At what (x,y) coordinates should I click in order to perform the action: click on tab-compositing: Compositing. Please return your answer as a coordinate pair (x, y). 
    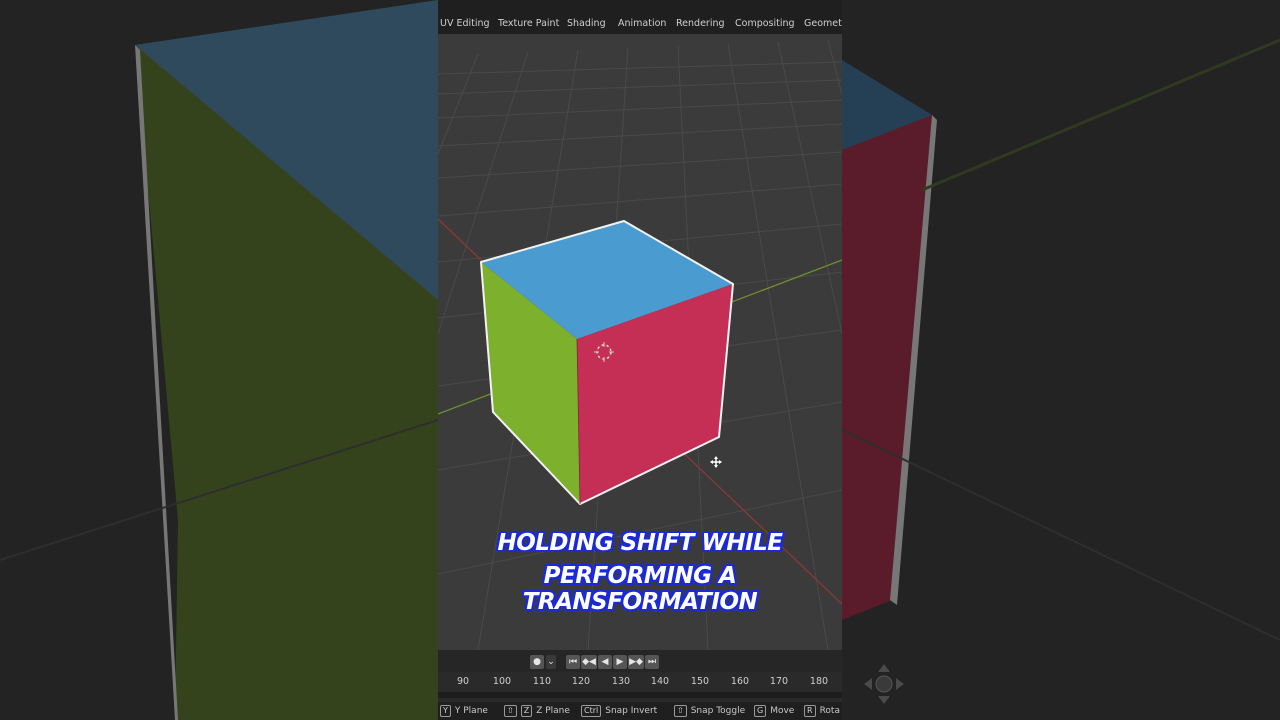
    Looking at the image, I should click on (765, 17).